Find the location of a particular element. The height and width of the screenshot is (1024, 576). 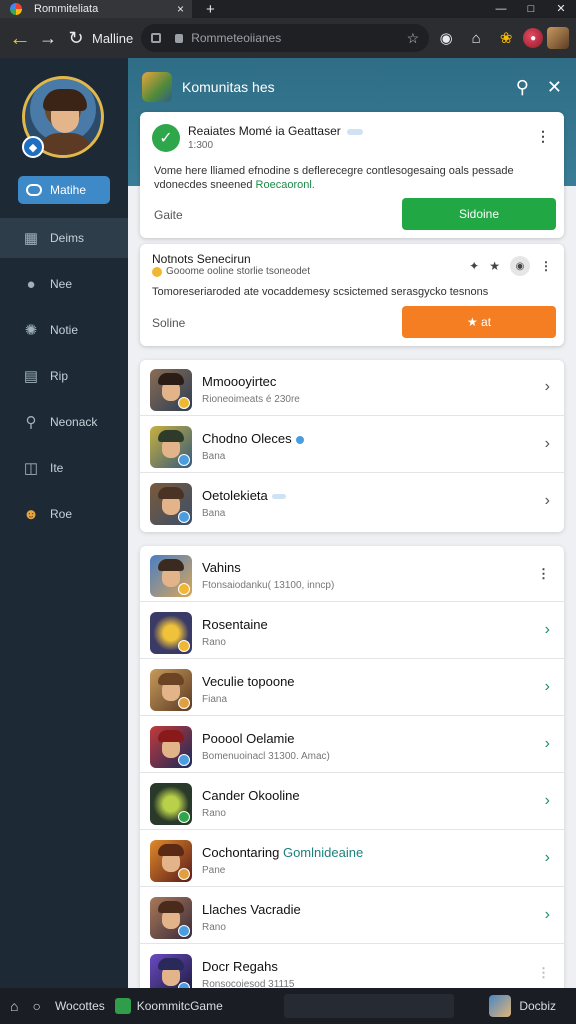

reload-icon: ↻ is located at coordinates (76, 38).